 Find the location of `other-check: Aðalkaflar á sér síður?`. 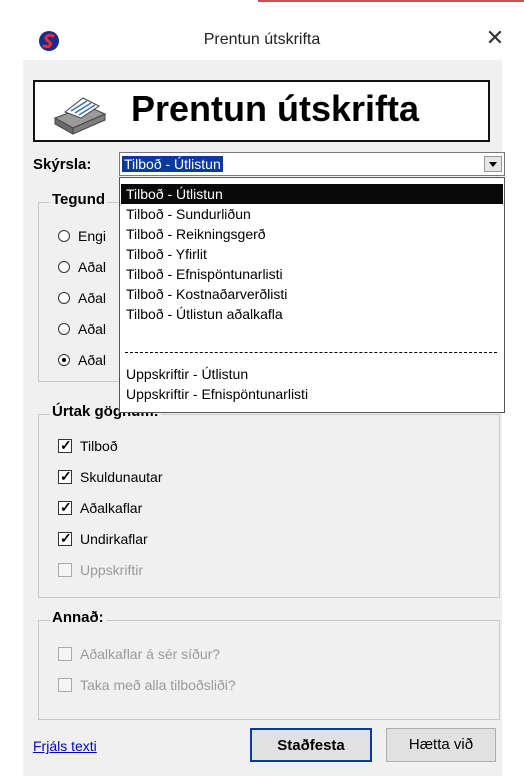

other-check: Aðalkaflar á sér síður? is located at coordinates (208, 655).